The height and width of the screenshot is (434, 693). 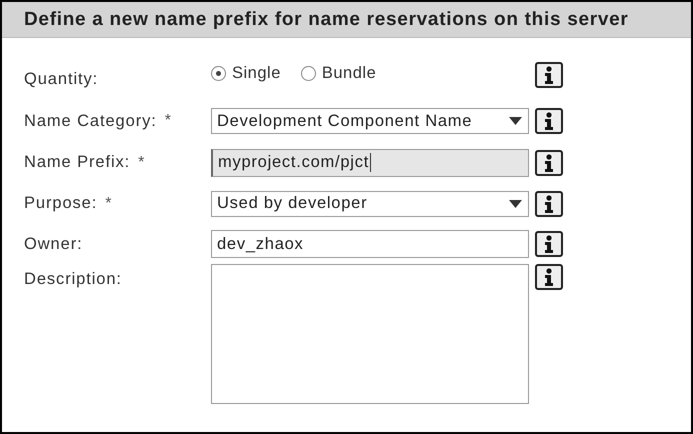 I want to click on radio-label: Bundle, so click(x=349, y=73).